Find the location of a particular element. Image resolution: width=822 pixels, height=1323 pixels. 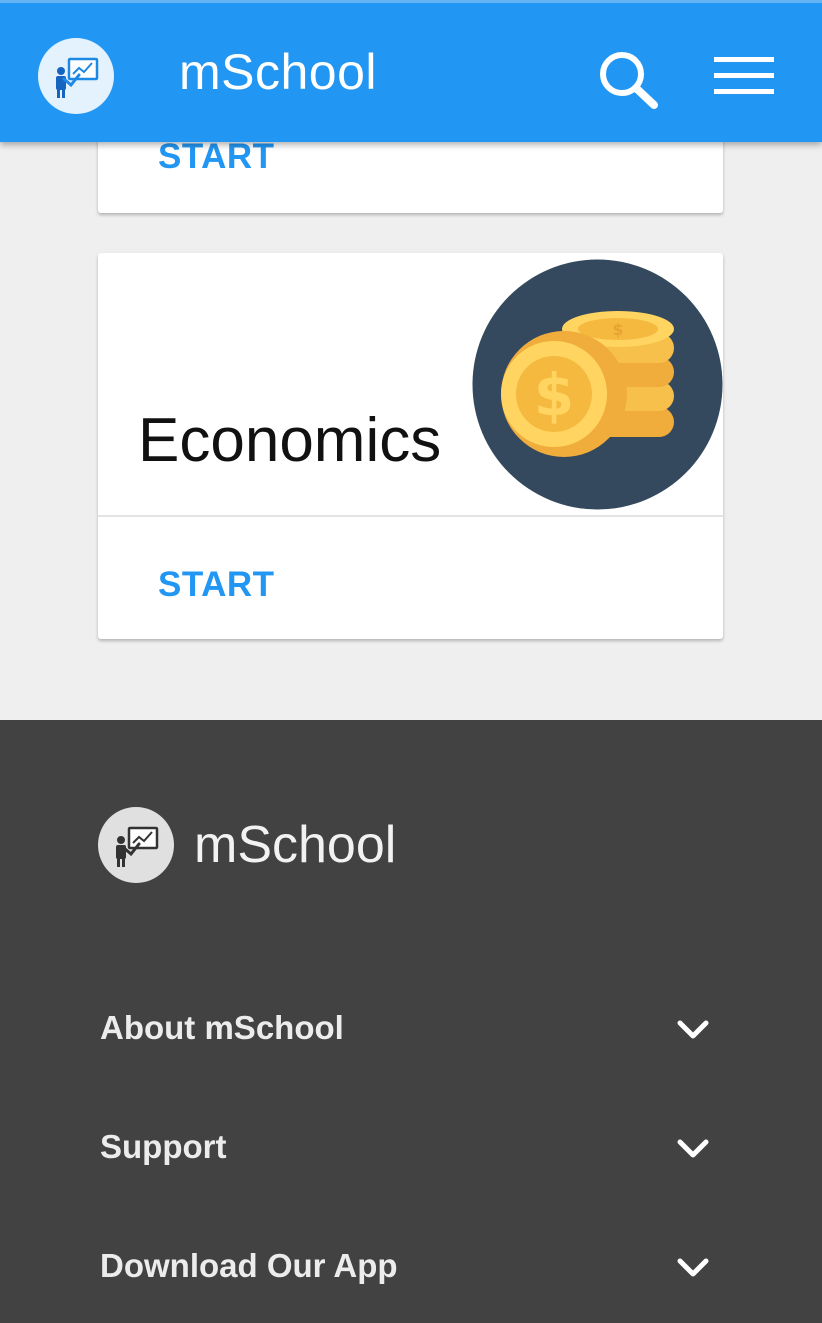

app-logo is located at coordinates (76, 76).